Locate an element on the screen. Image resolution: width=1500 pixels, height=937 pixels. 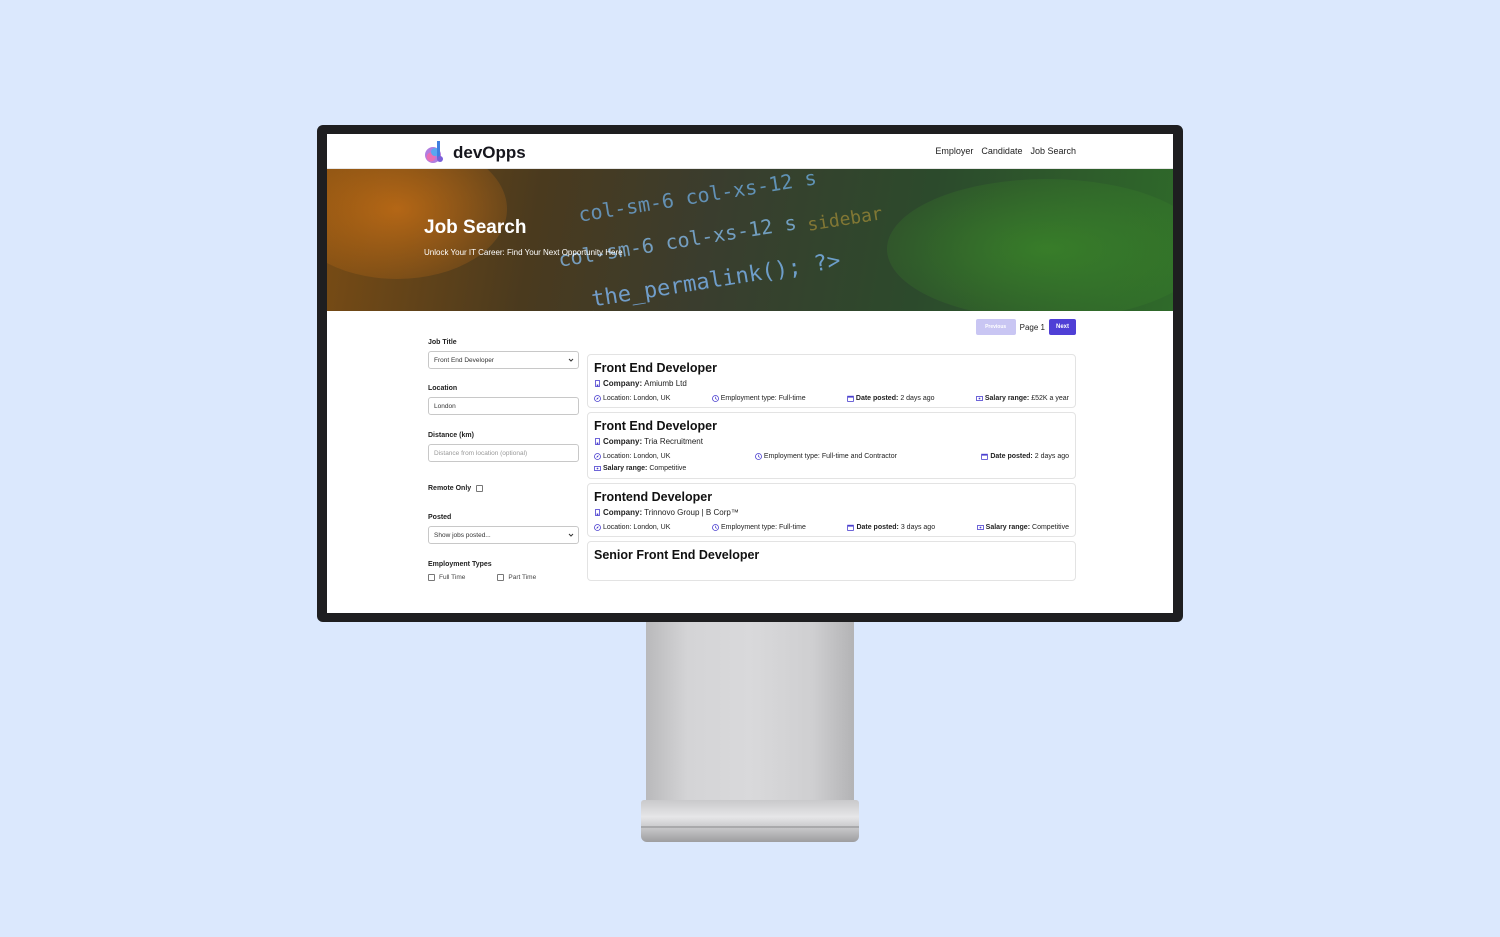
salary-value: £52K a year is located at coordinates (1050, 398).